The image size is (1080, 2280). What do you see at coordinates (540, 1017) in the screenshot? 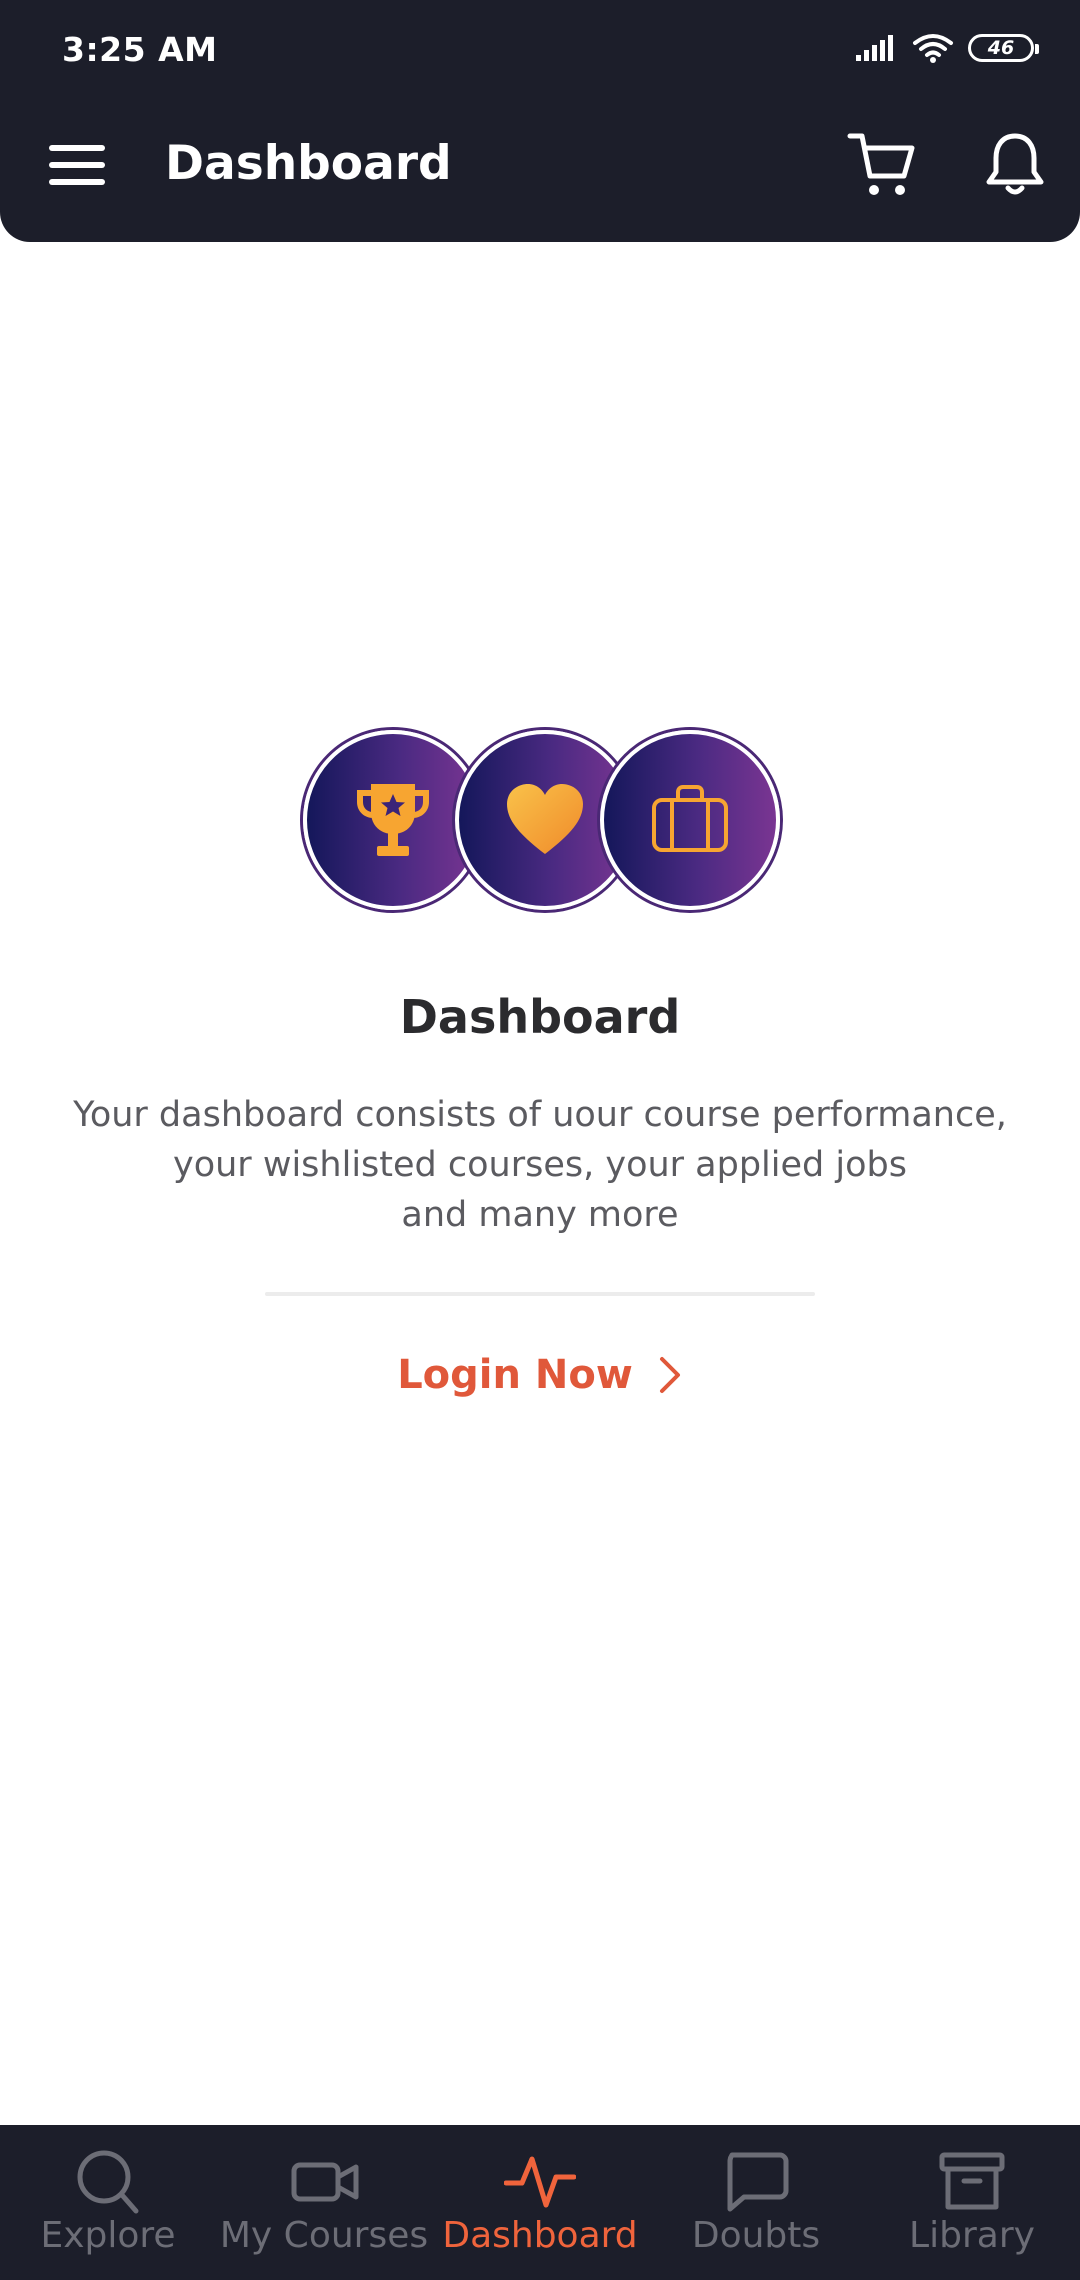
I see `empty-state-title: Dashboard` at bounding box center [540, 1017].